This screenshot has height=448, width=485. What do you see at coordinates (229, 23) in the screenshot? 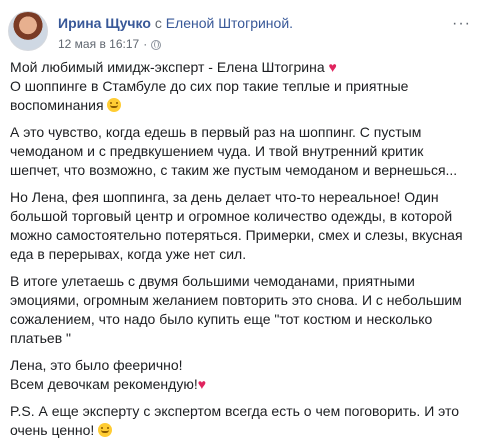
I see `tagged-person-link: Еленой Штогриной.` at bounding box center [229, 23].